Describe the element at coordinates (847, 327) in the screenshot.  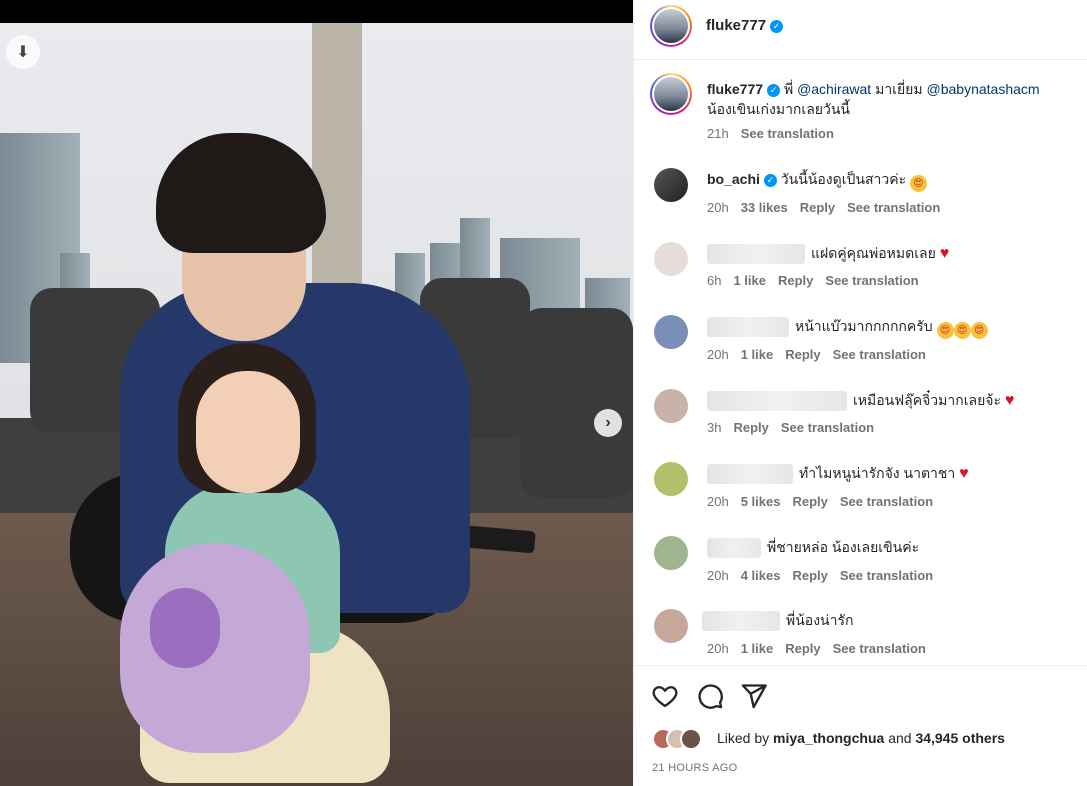
I see `comment-text: หน้าแบ๊วมากกกกกครับ 😍 😍 😍` at that location.